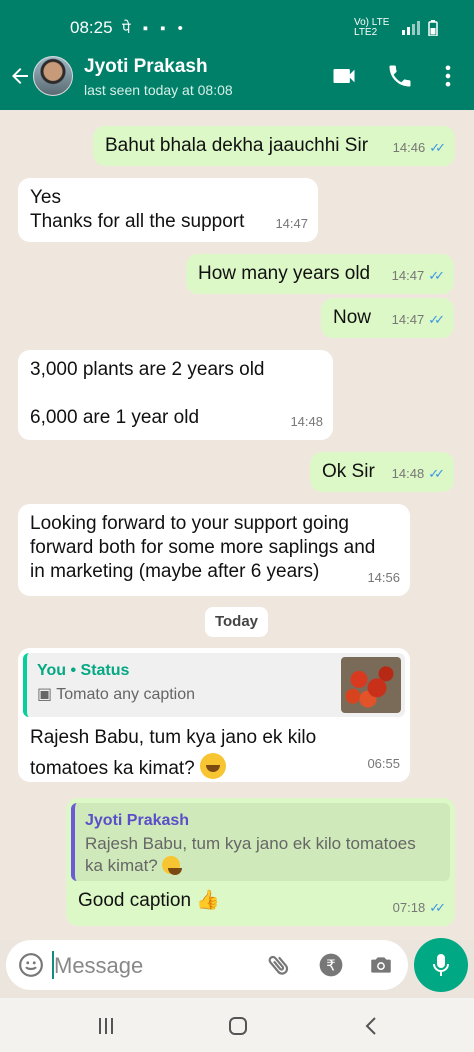 Image resolution: width=474 pixels, height=1052 pixels. I want to click on home-icon, so click(238, 1026).